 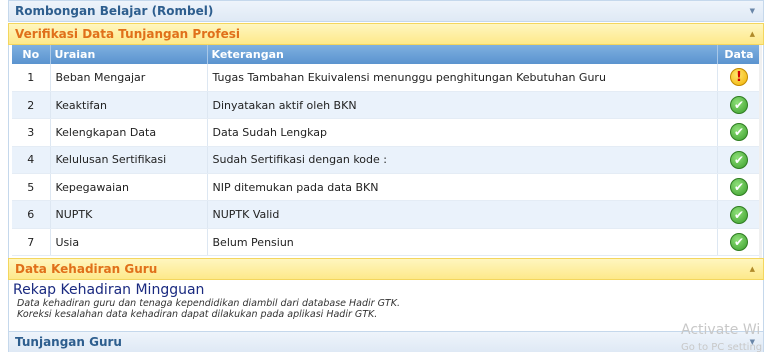 I want to click on panel-rombel-header: Rombongan Belajar (Rombel) ▼, so click(x=386, y=11).